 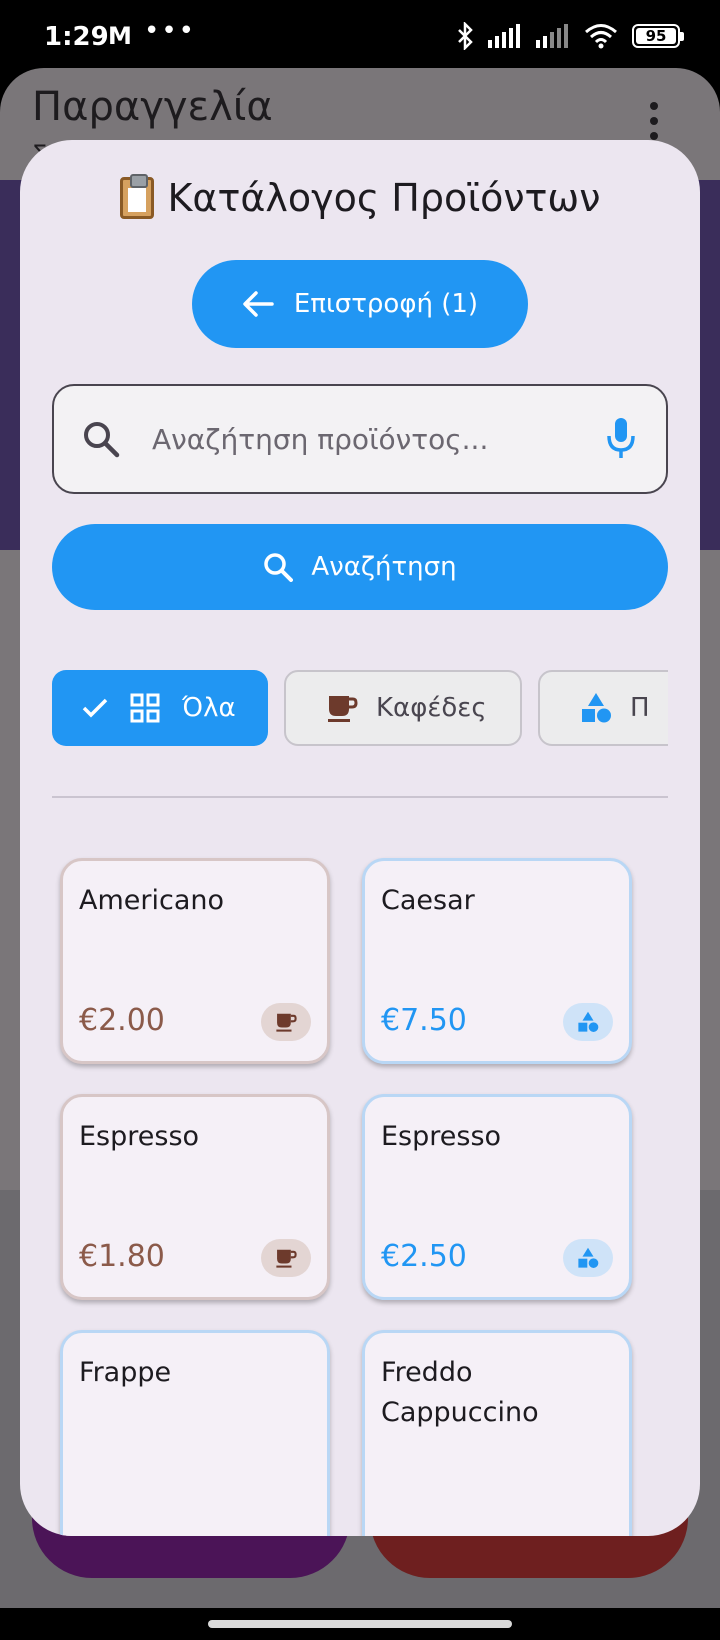 What do you see at coordinates (152, 900) in the screenshot?
I see `product-name: Americano` at bounding box center [152, 900].